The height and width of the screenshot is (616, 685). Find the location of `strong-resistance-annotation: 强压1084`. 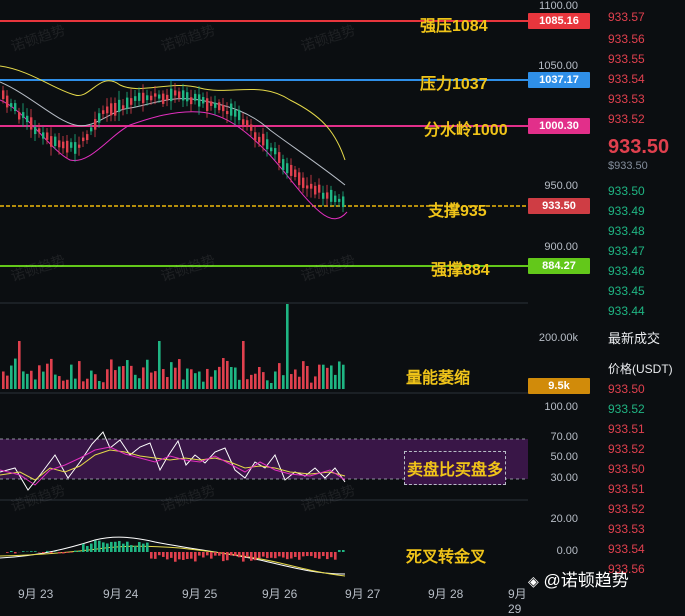

strong-resistance-annotation: 强压1084 is located at coordinates (454, 24).